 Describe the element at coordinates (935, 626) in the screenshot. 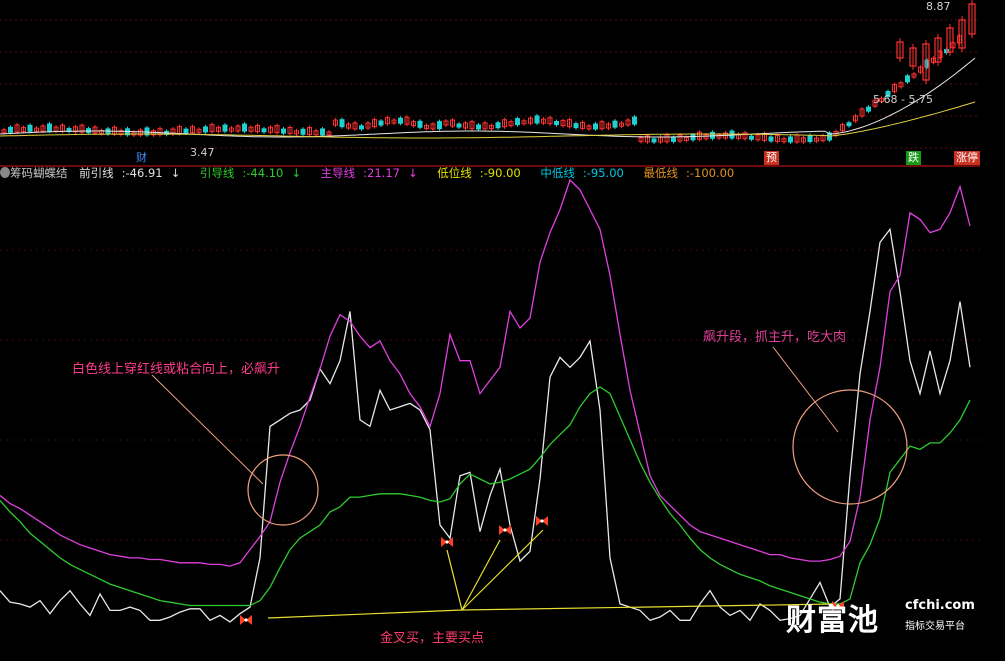

I see `watermark-subtitle: 指标交易平台` at that location.